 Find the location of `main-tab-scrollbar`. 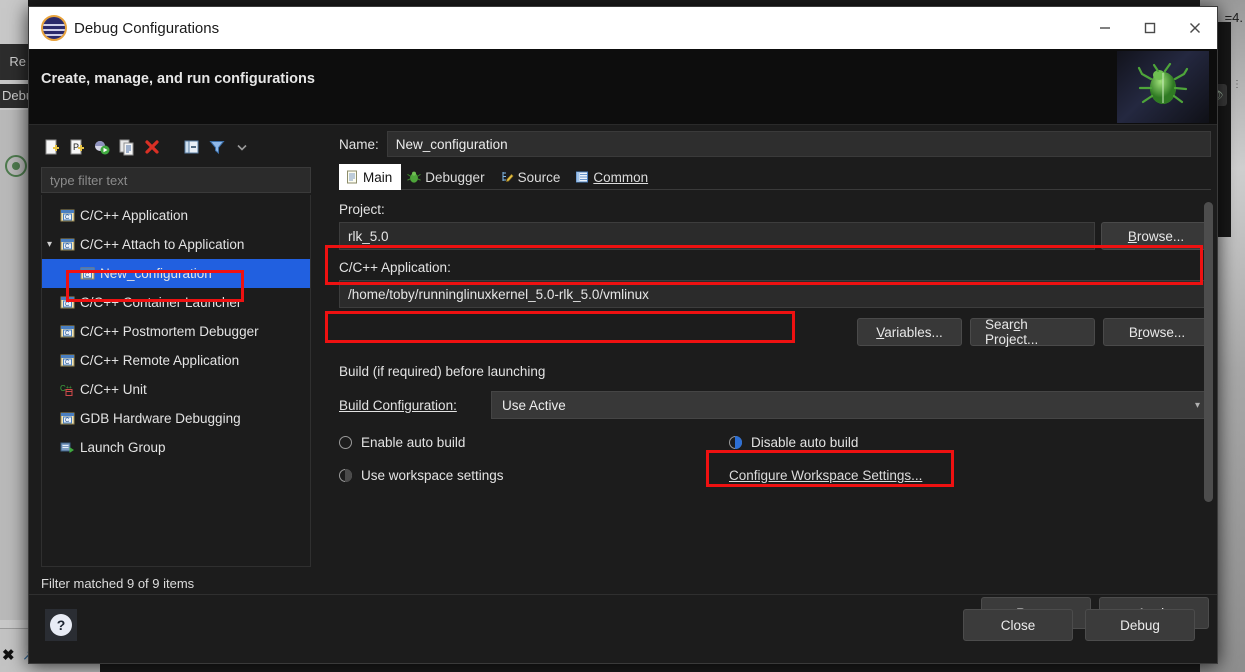

main-tab-scrollbar is located at coordinates (1208, 352).